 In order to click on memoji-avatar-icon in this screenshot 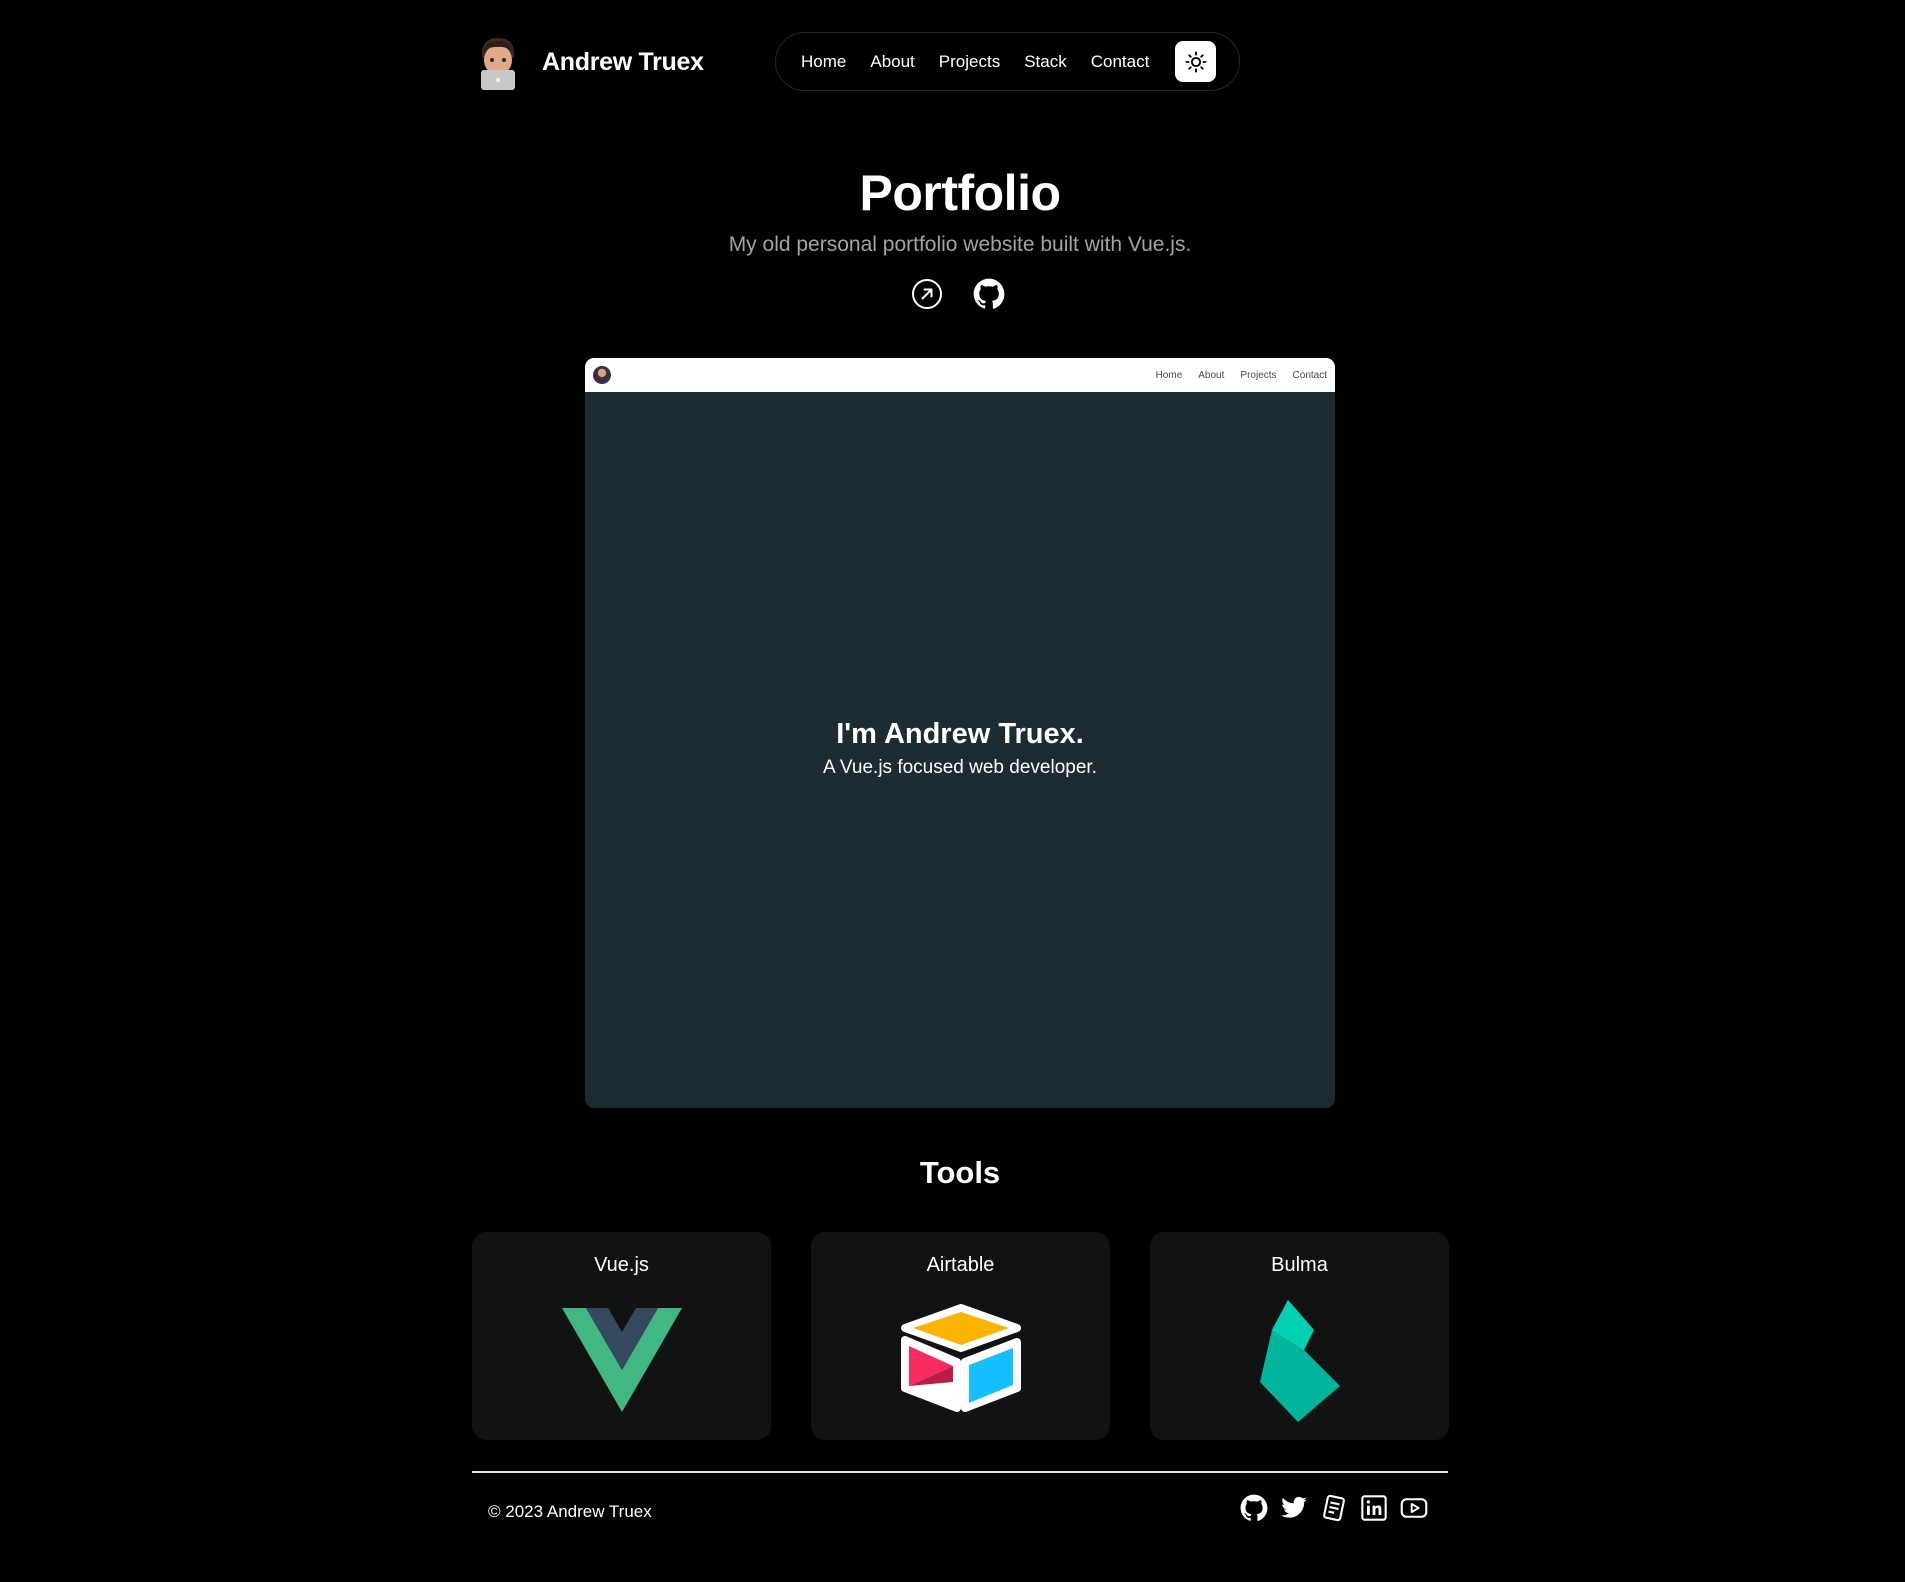, I will do `click(498, 62)`.